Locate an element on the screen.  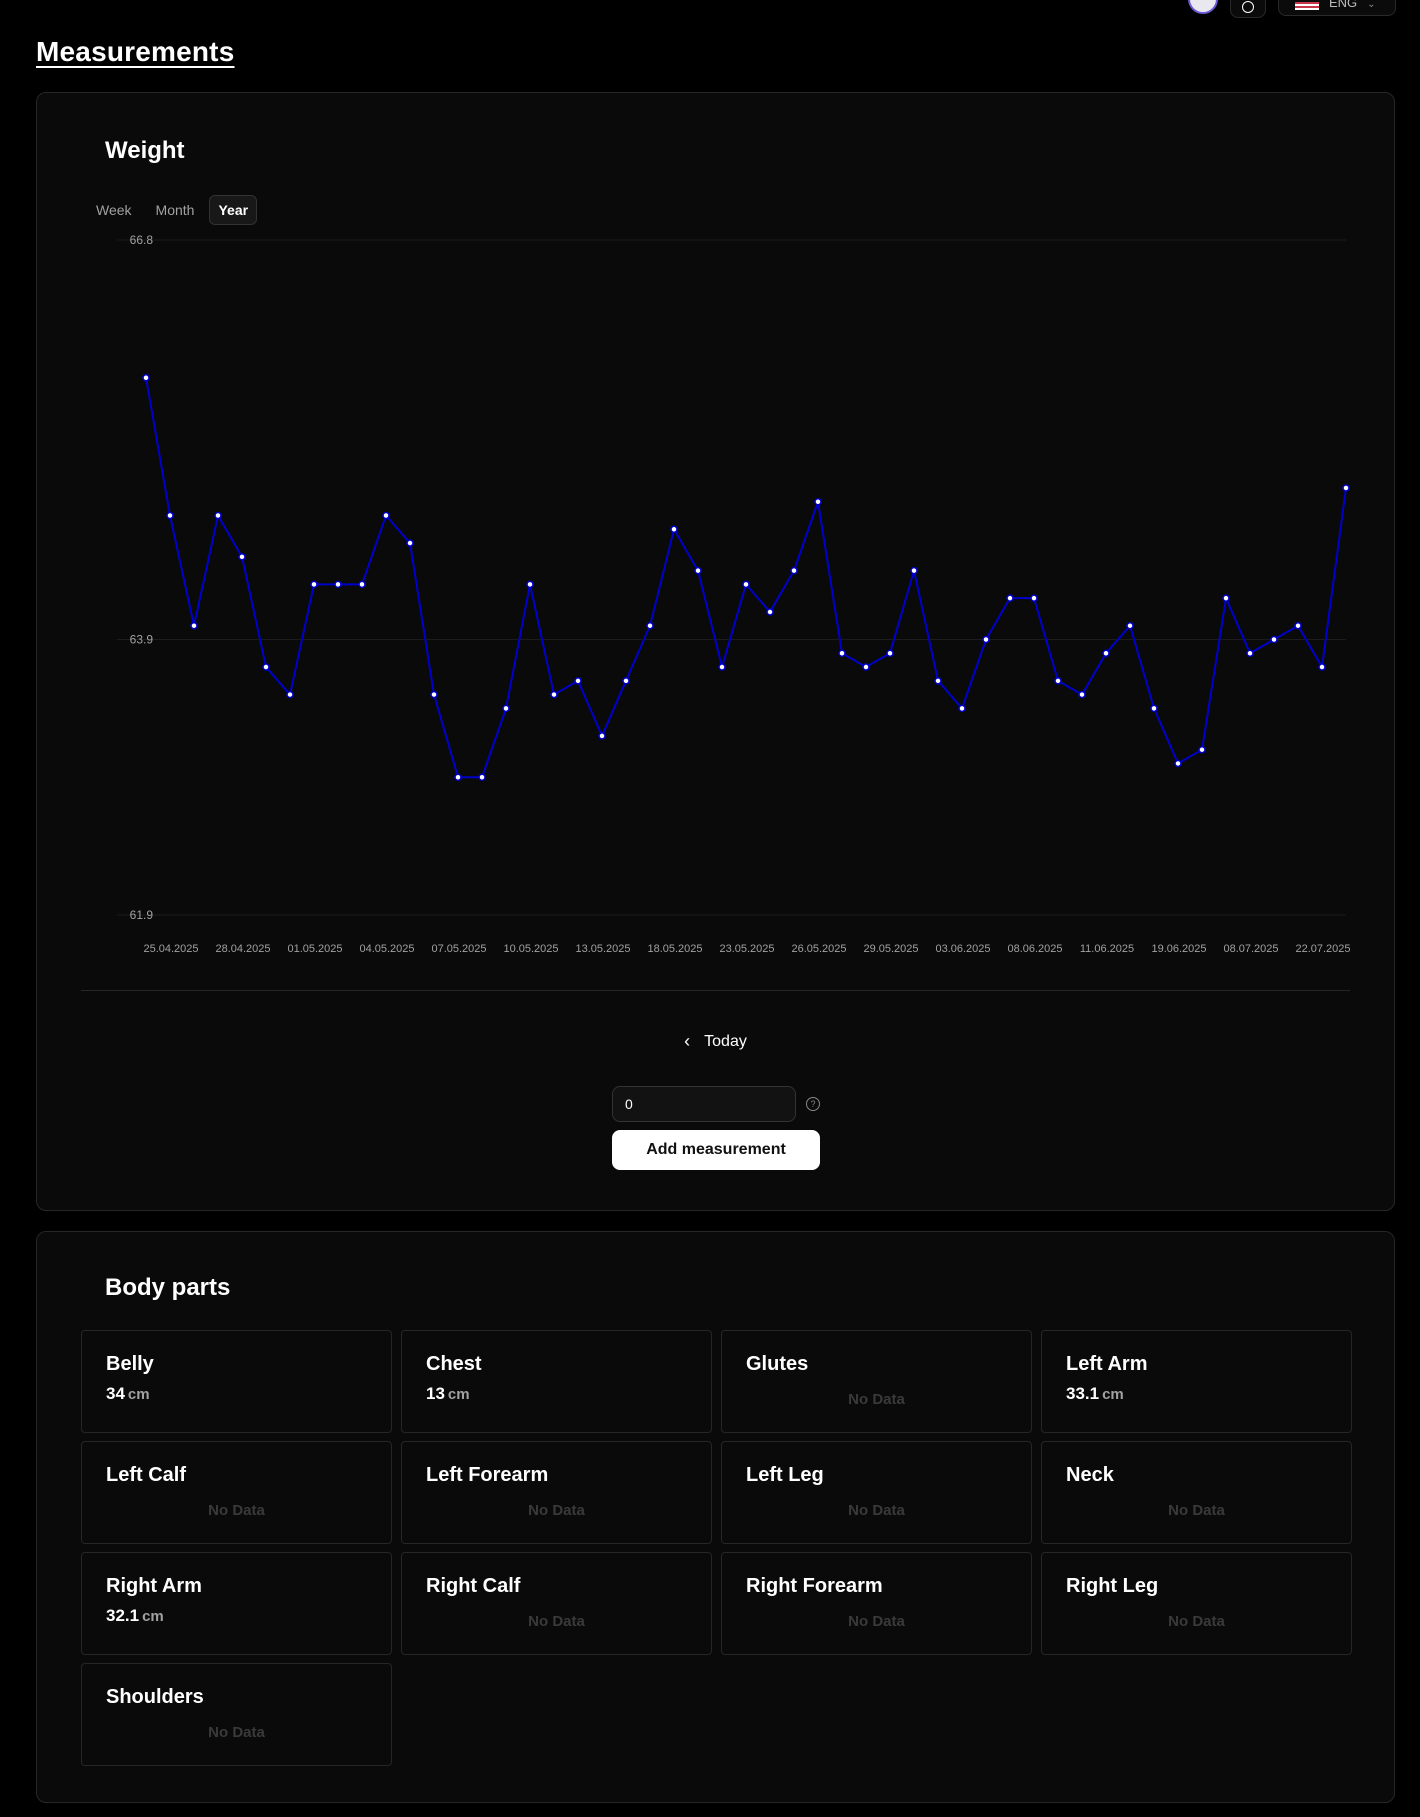
body-part-card: Neck No Data is located at coordinates (1196, 1492).